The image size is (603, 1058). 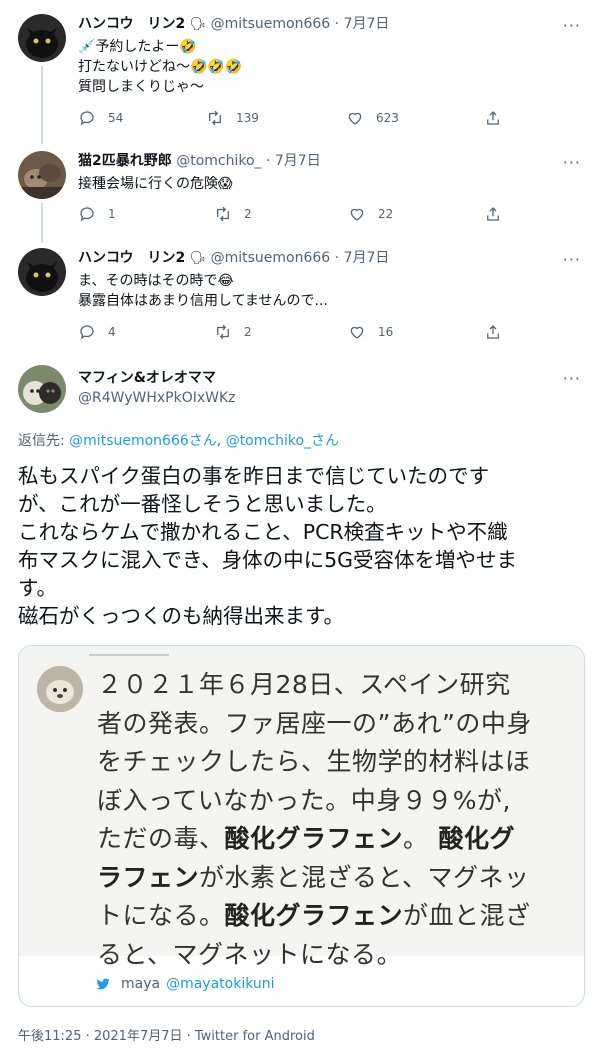 I want to click on tweet-line: 打たないけどね〜🤣🤣🤣, so click(x=160, y=67).